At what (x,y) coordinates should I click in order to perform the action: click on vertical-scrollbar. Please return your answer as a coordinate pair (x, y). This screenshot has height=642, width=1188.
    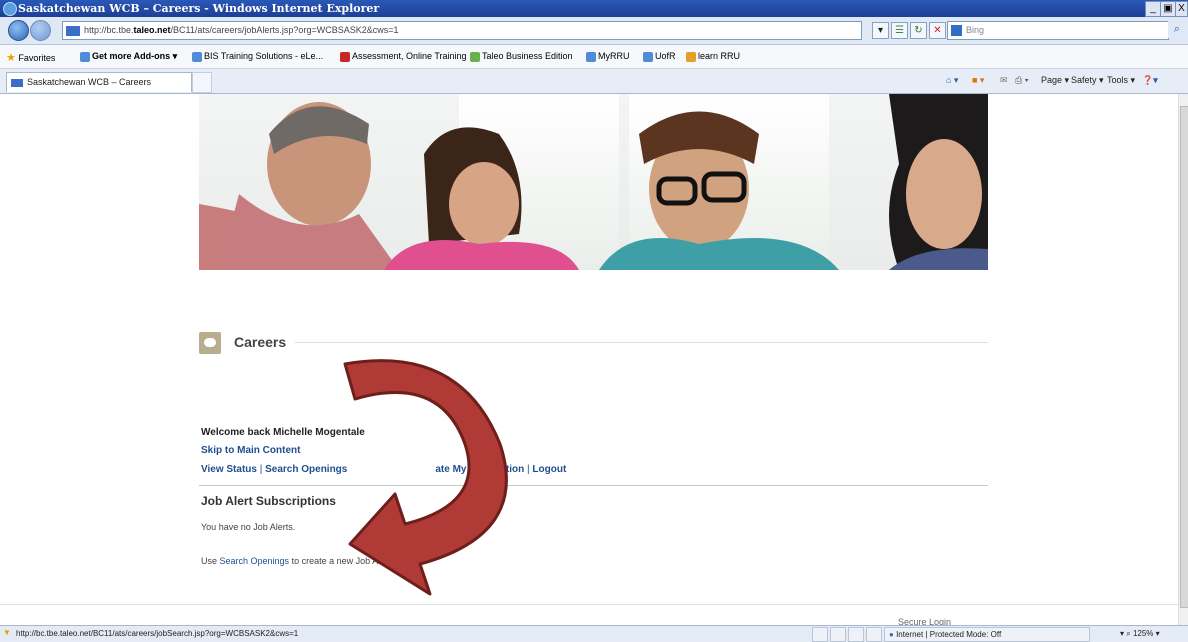
    Looking at the image, I should click on (1183, 359).